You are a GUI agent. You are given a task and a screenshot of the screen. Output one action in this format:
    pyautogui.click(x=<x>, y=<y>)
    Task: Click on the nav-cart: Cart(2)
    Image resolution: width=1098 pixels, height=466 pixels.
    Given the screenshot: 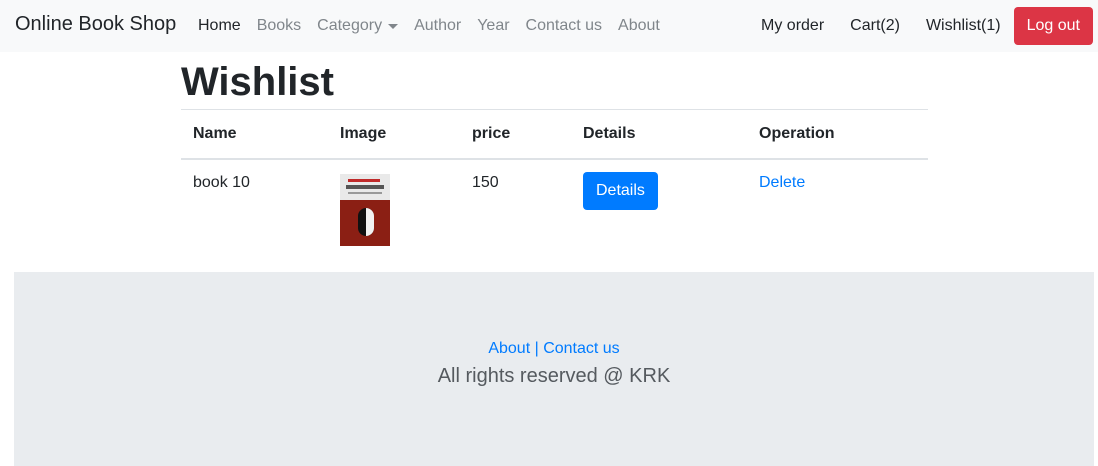 What is the action you would take?
    pyautogui.click(x=875, y=26)
    